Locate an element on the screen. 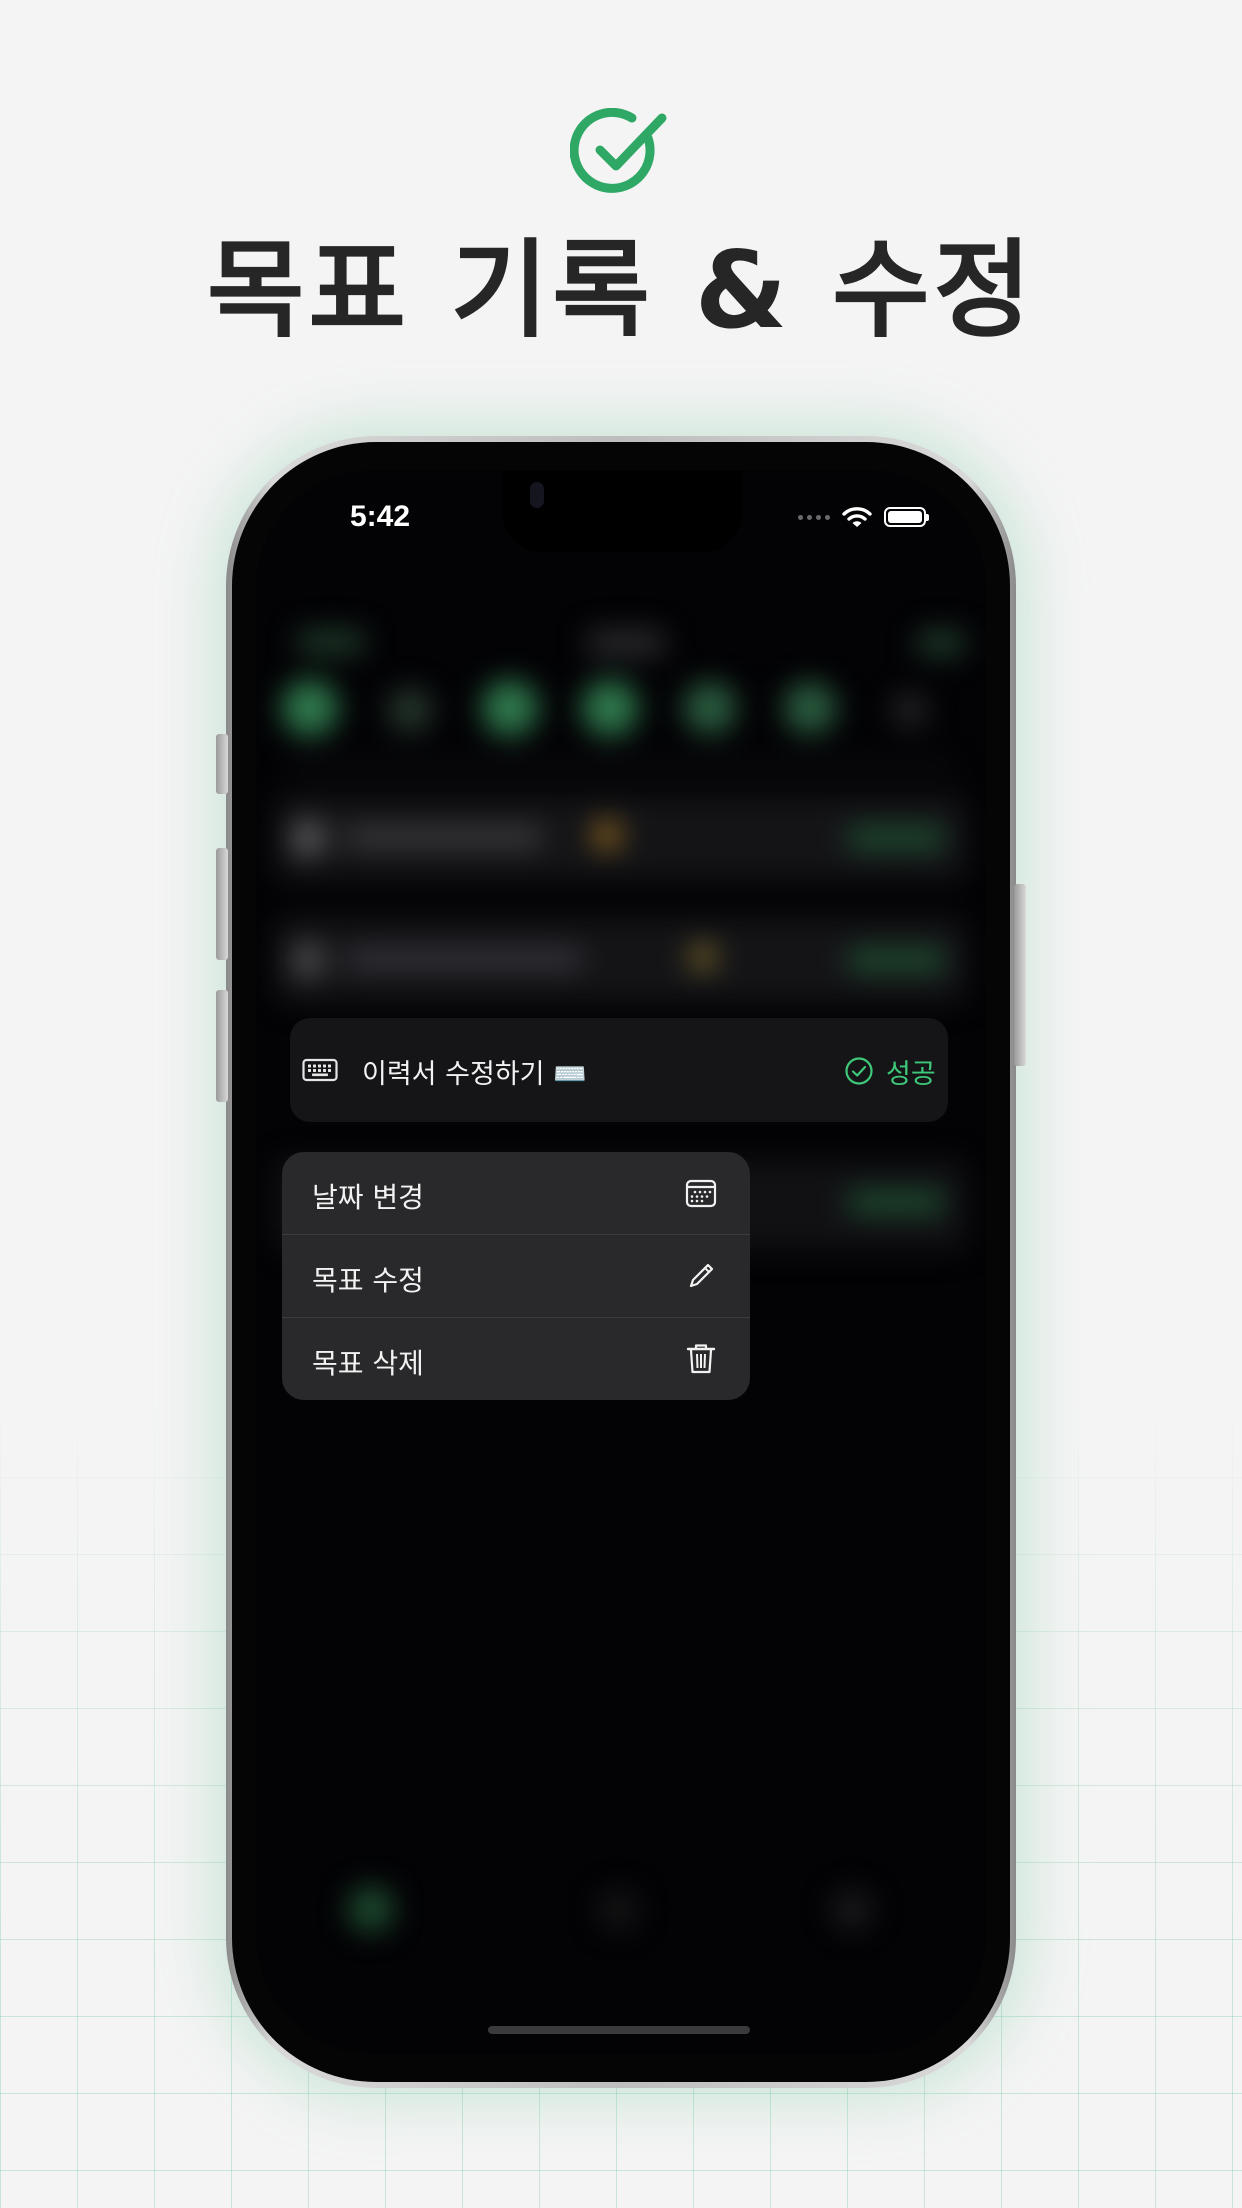  home-indicator is located at coordinates (619, 2030).